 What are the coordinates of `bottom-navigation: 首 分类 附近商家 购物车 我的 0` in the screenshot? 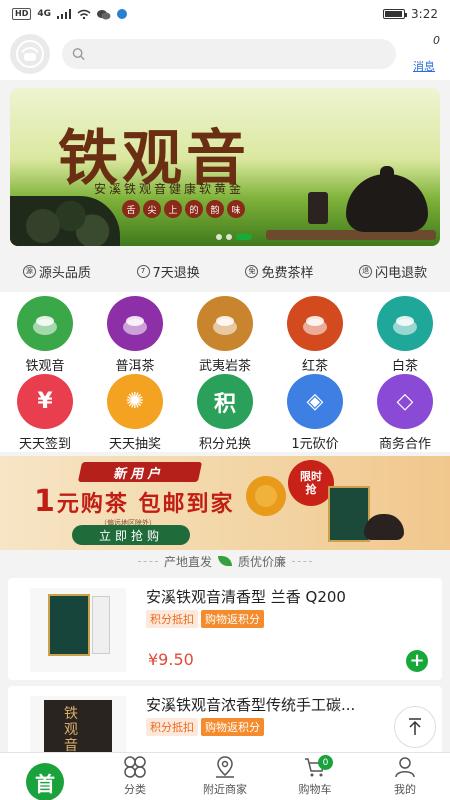 It's located at (225, 776).